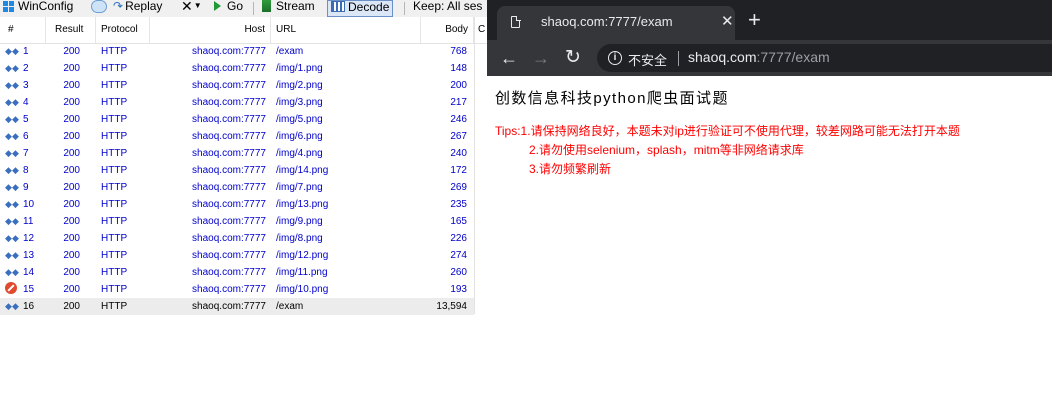  What do you see at coordinates (29, 255) in the screenshot?
I see `session-number-text: 13` at bounding box center [29, 255].